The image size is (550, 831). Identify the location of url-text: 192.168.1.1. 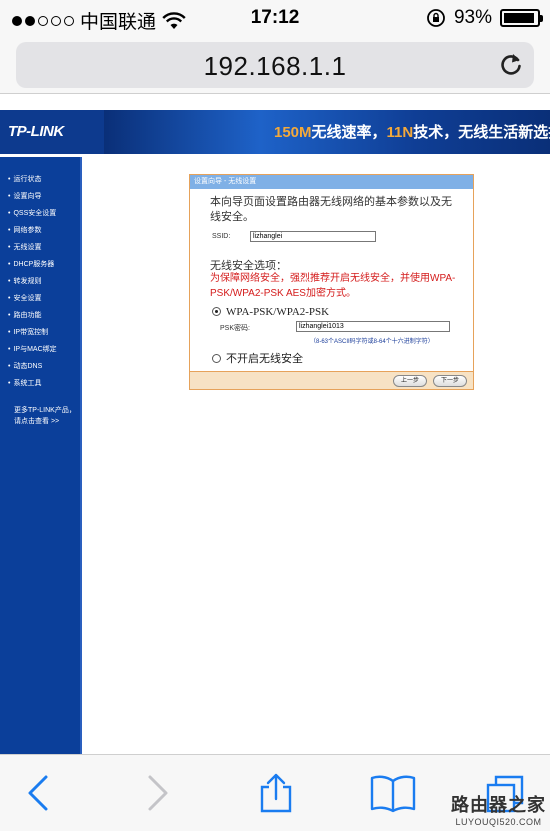
(275, 66).